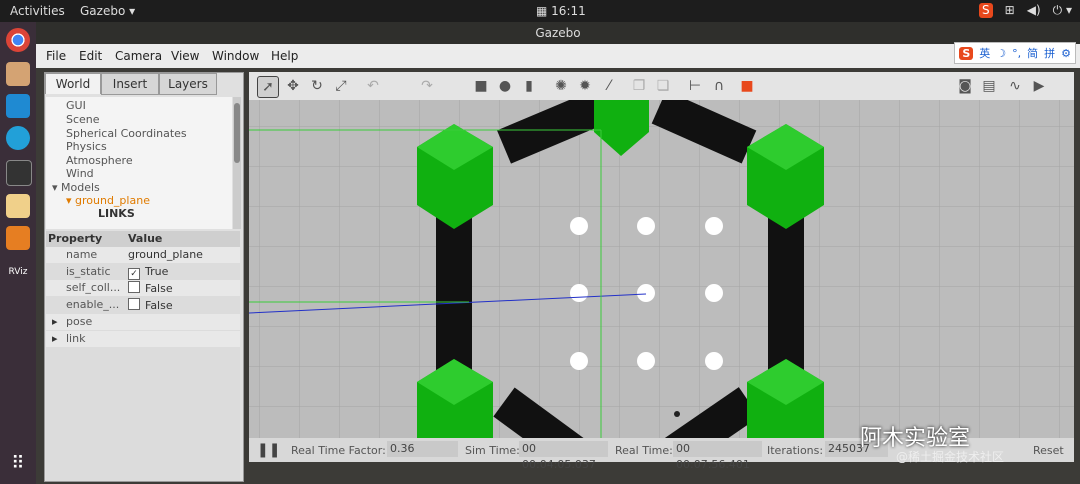 This screenshot has width=1080, height=484. I want to click on prop-header-value: Value, so click(145, 238).